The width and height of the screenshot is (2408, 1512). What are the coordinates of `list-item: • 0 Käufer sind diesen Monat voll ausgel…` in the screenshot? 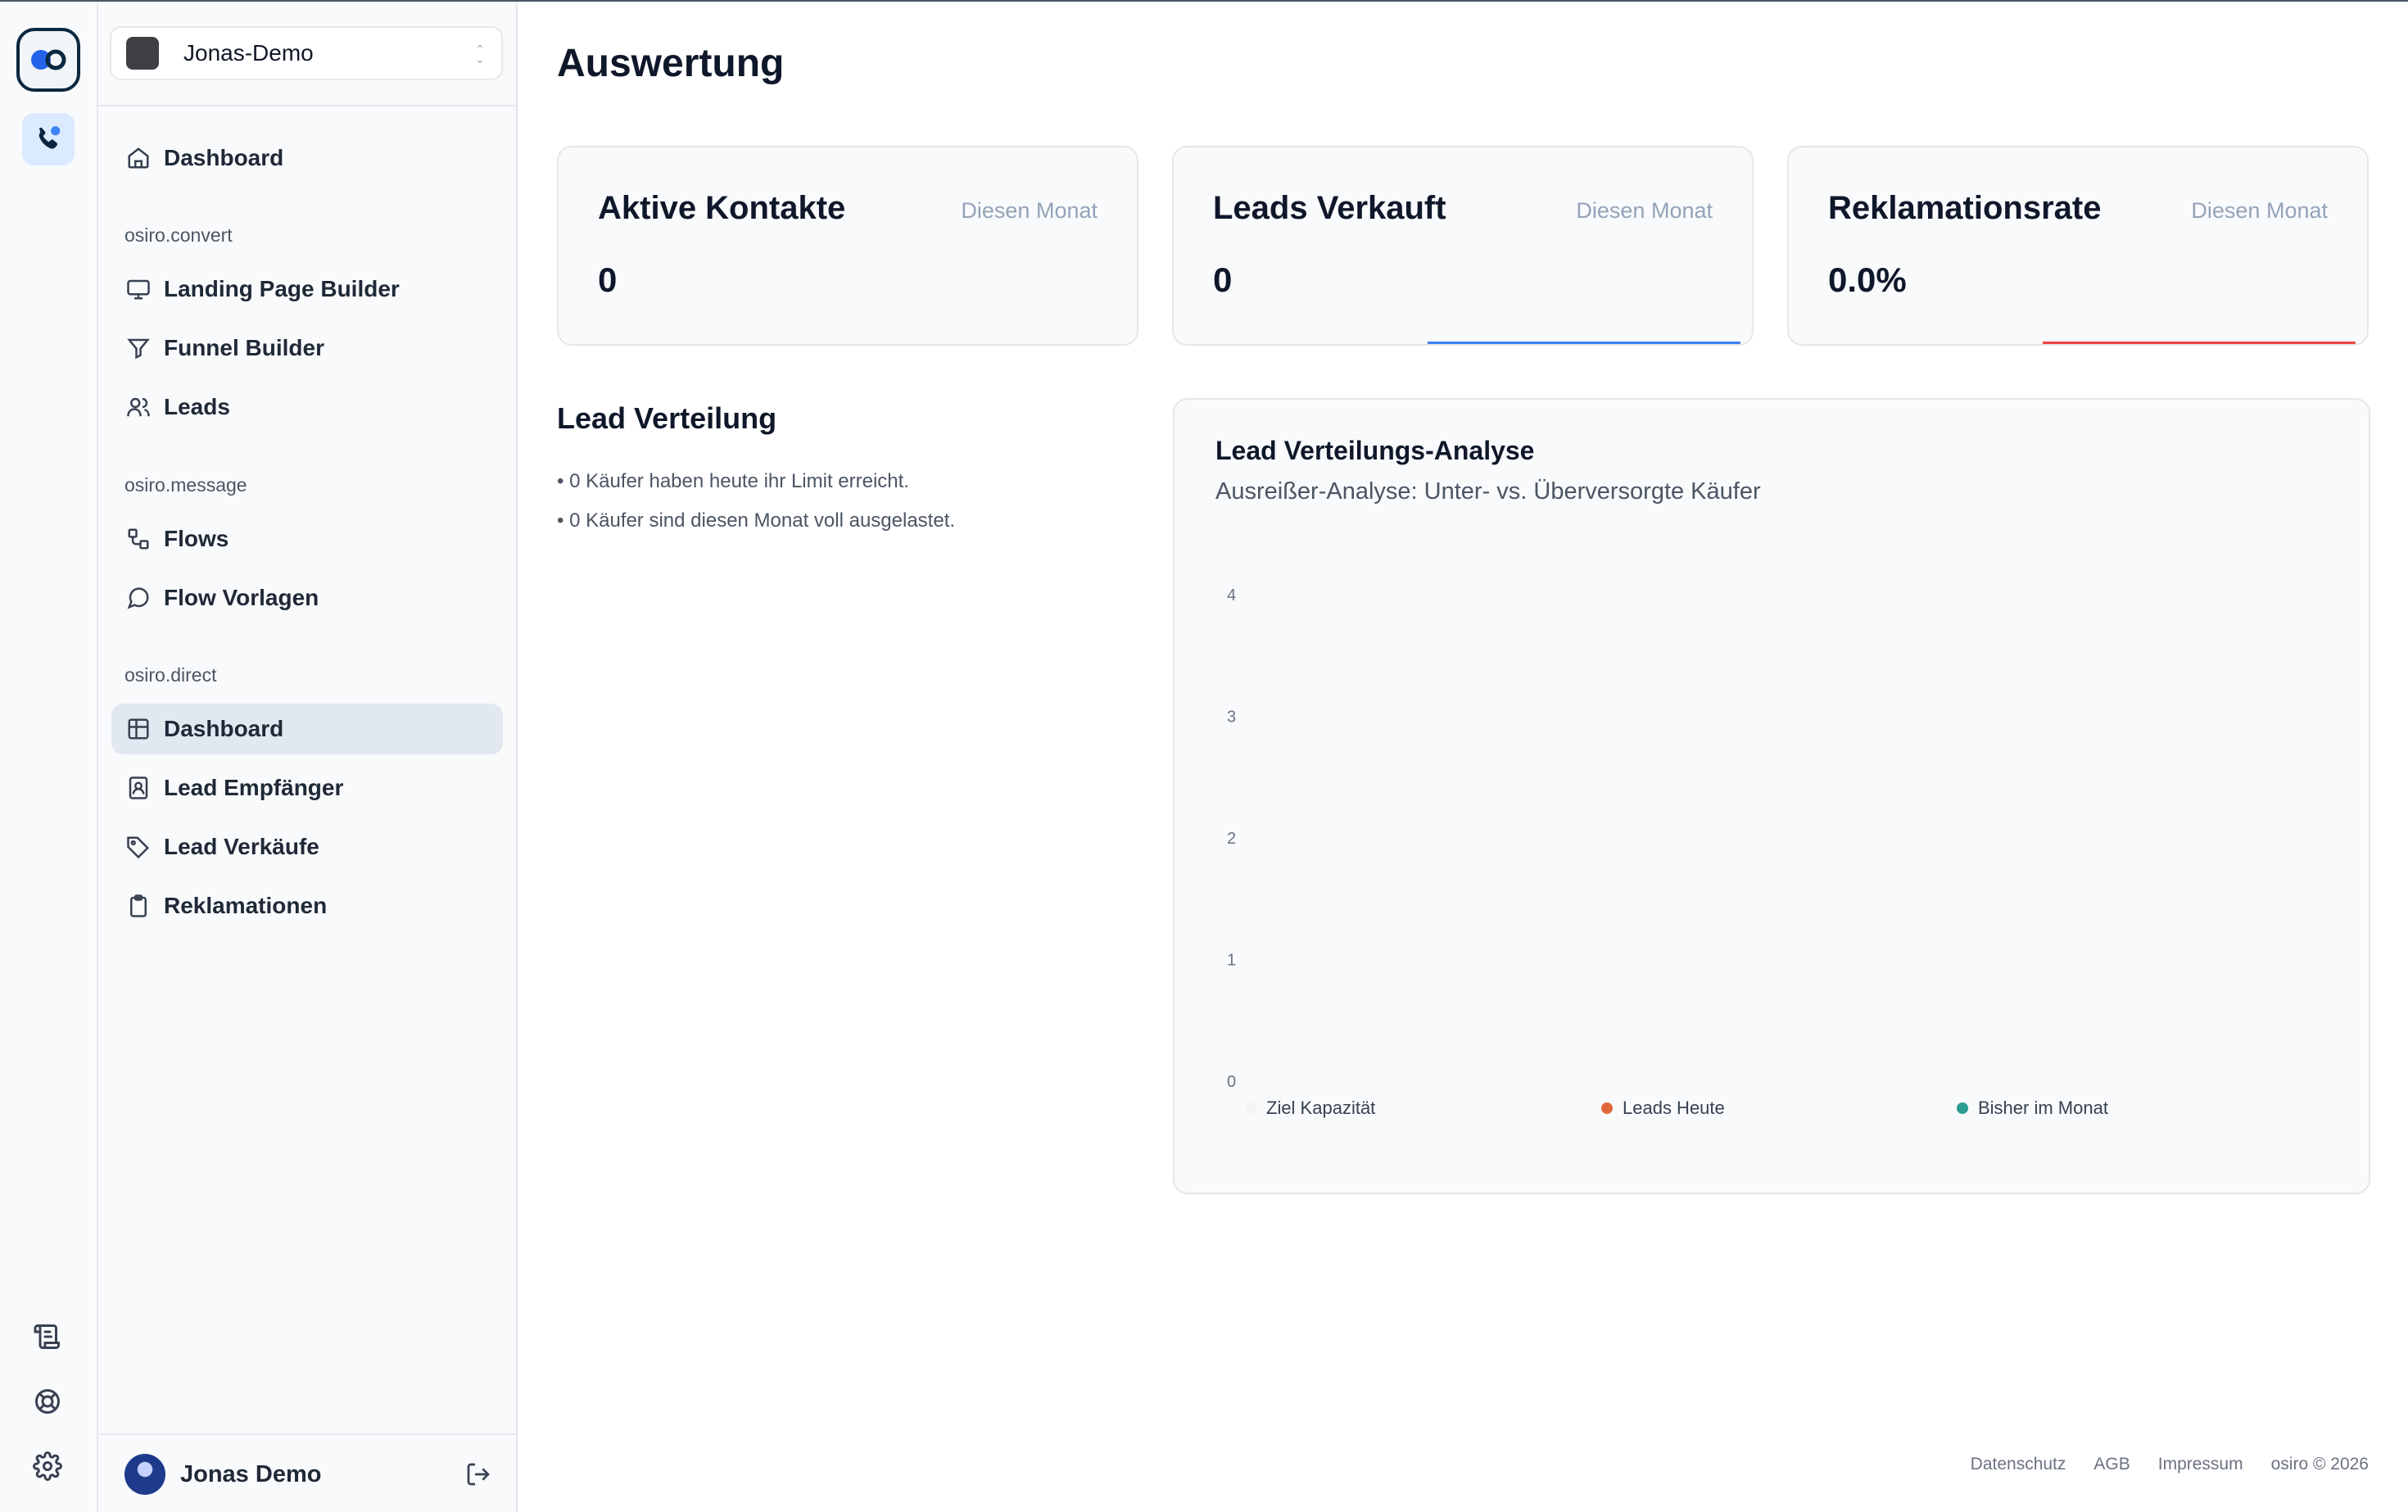 It's located at (756, 520).